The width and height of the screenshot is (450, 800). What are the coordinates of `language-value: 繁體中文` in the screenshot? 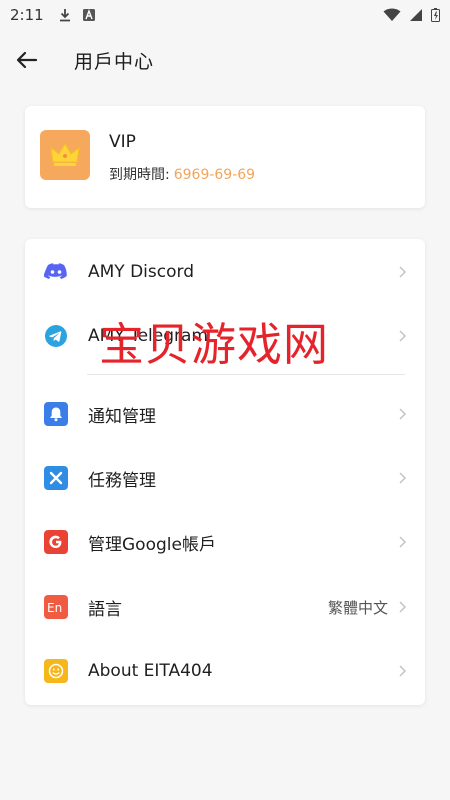 It's located at (357, 607).